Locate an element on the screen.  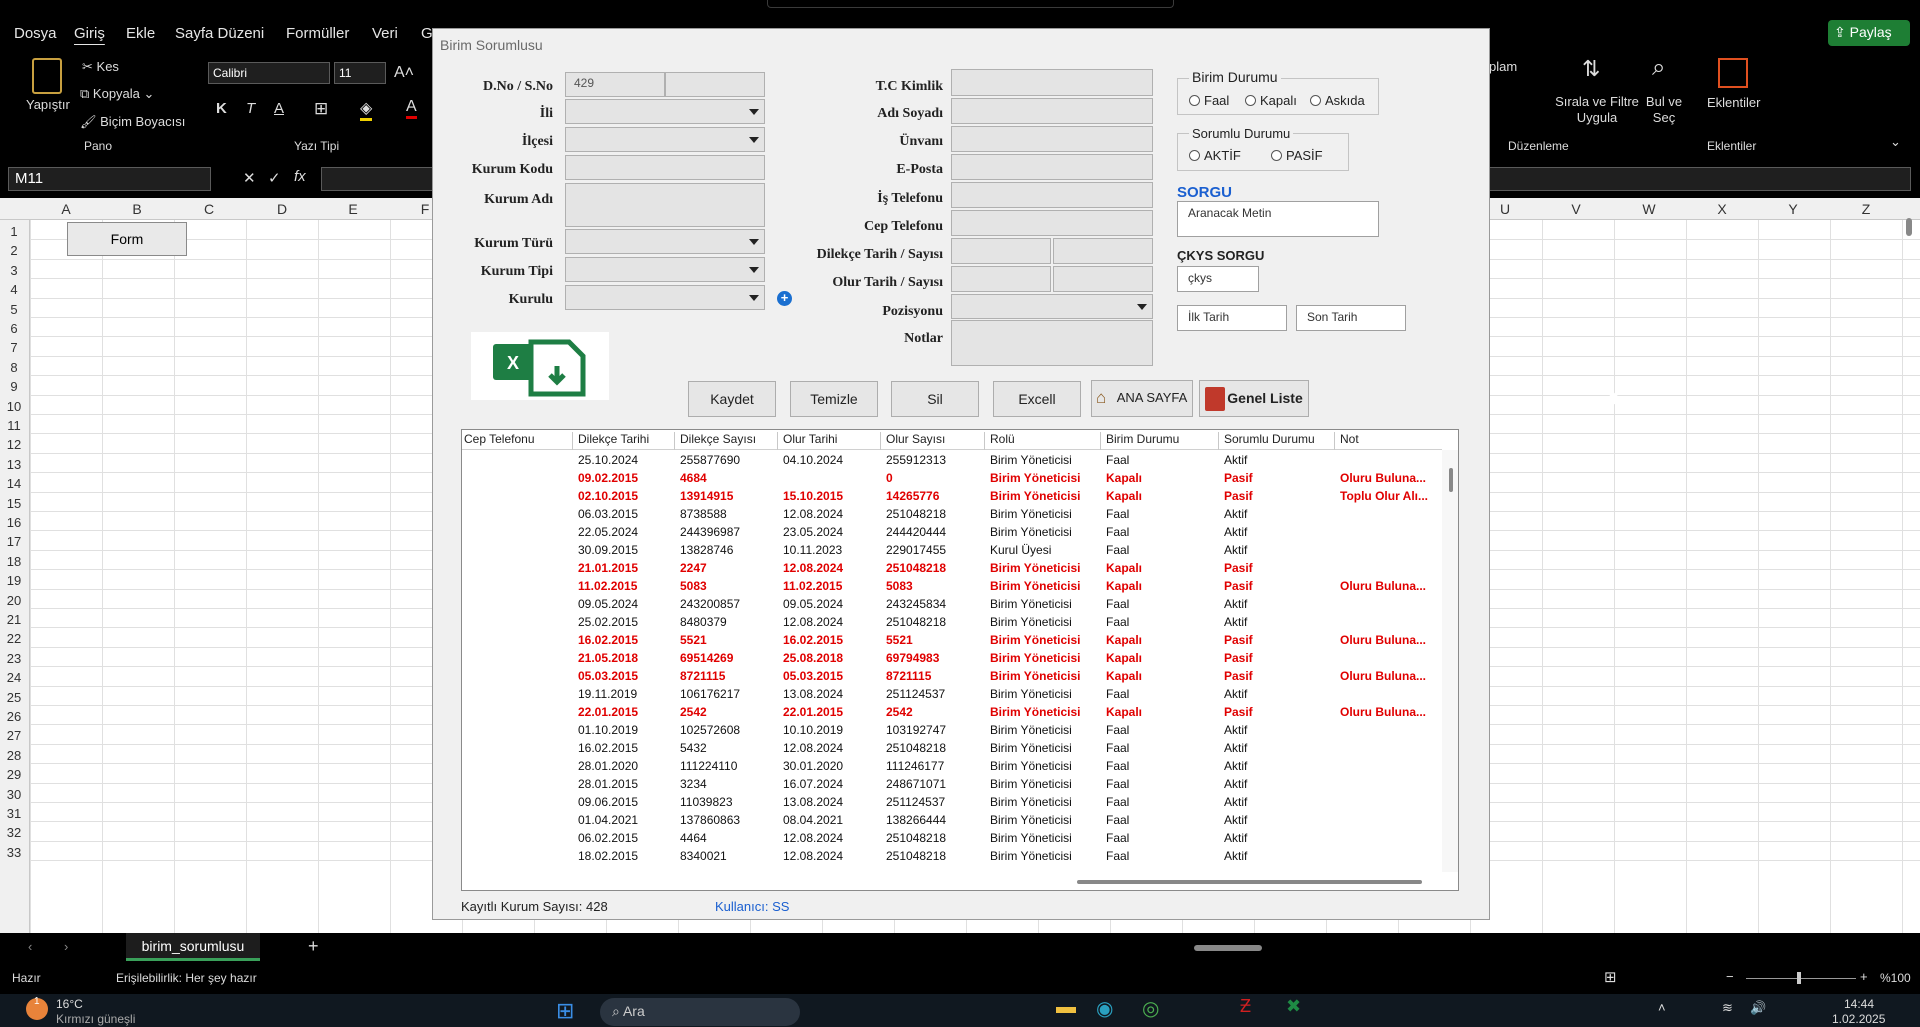
column-header-B: B is located at coordinates (137, 209).